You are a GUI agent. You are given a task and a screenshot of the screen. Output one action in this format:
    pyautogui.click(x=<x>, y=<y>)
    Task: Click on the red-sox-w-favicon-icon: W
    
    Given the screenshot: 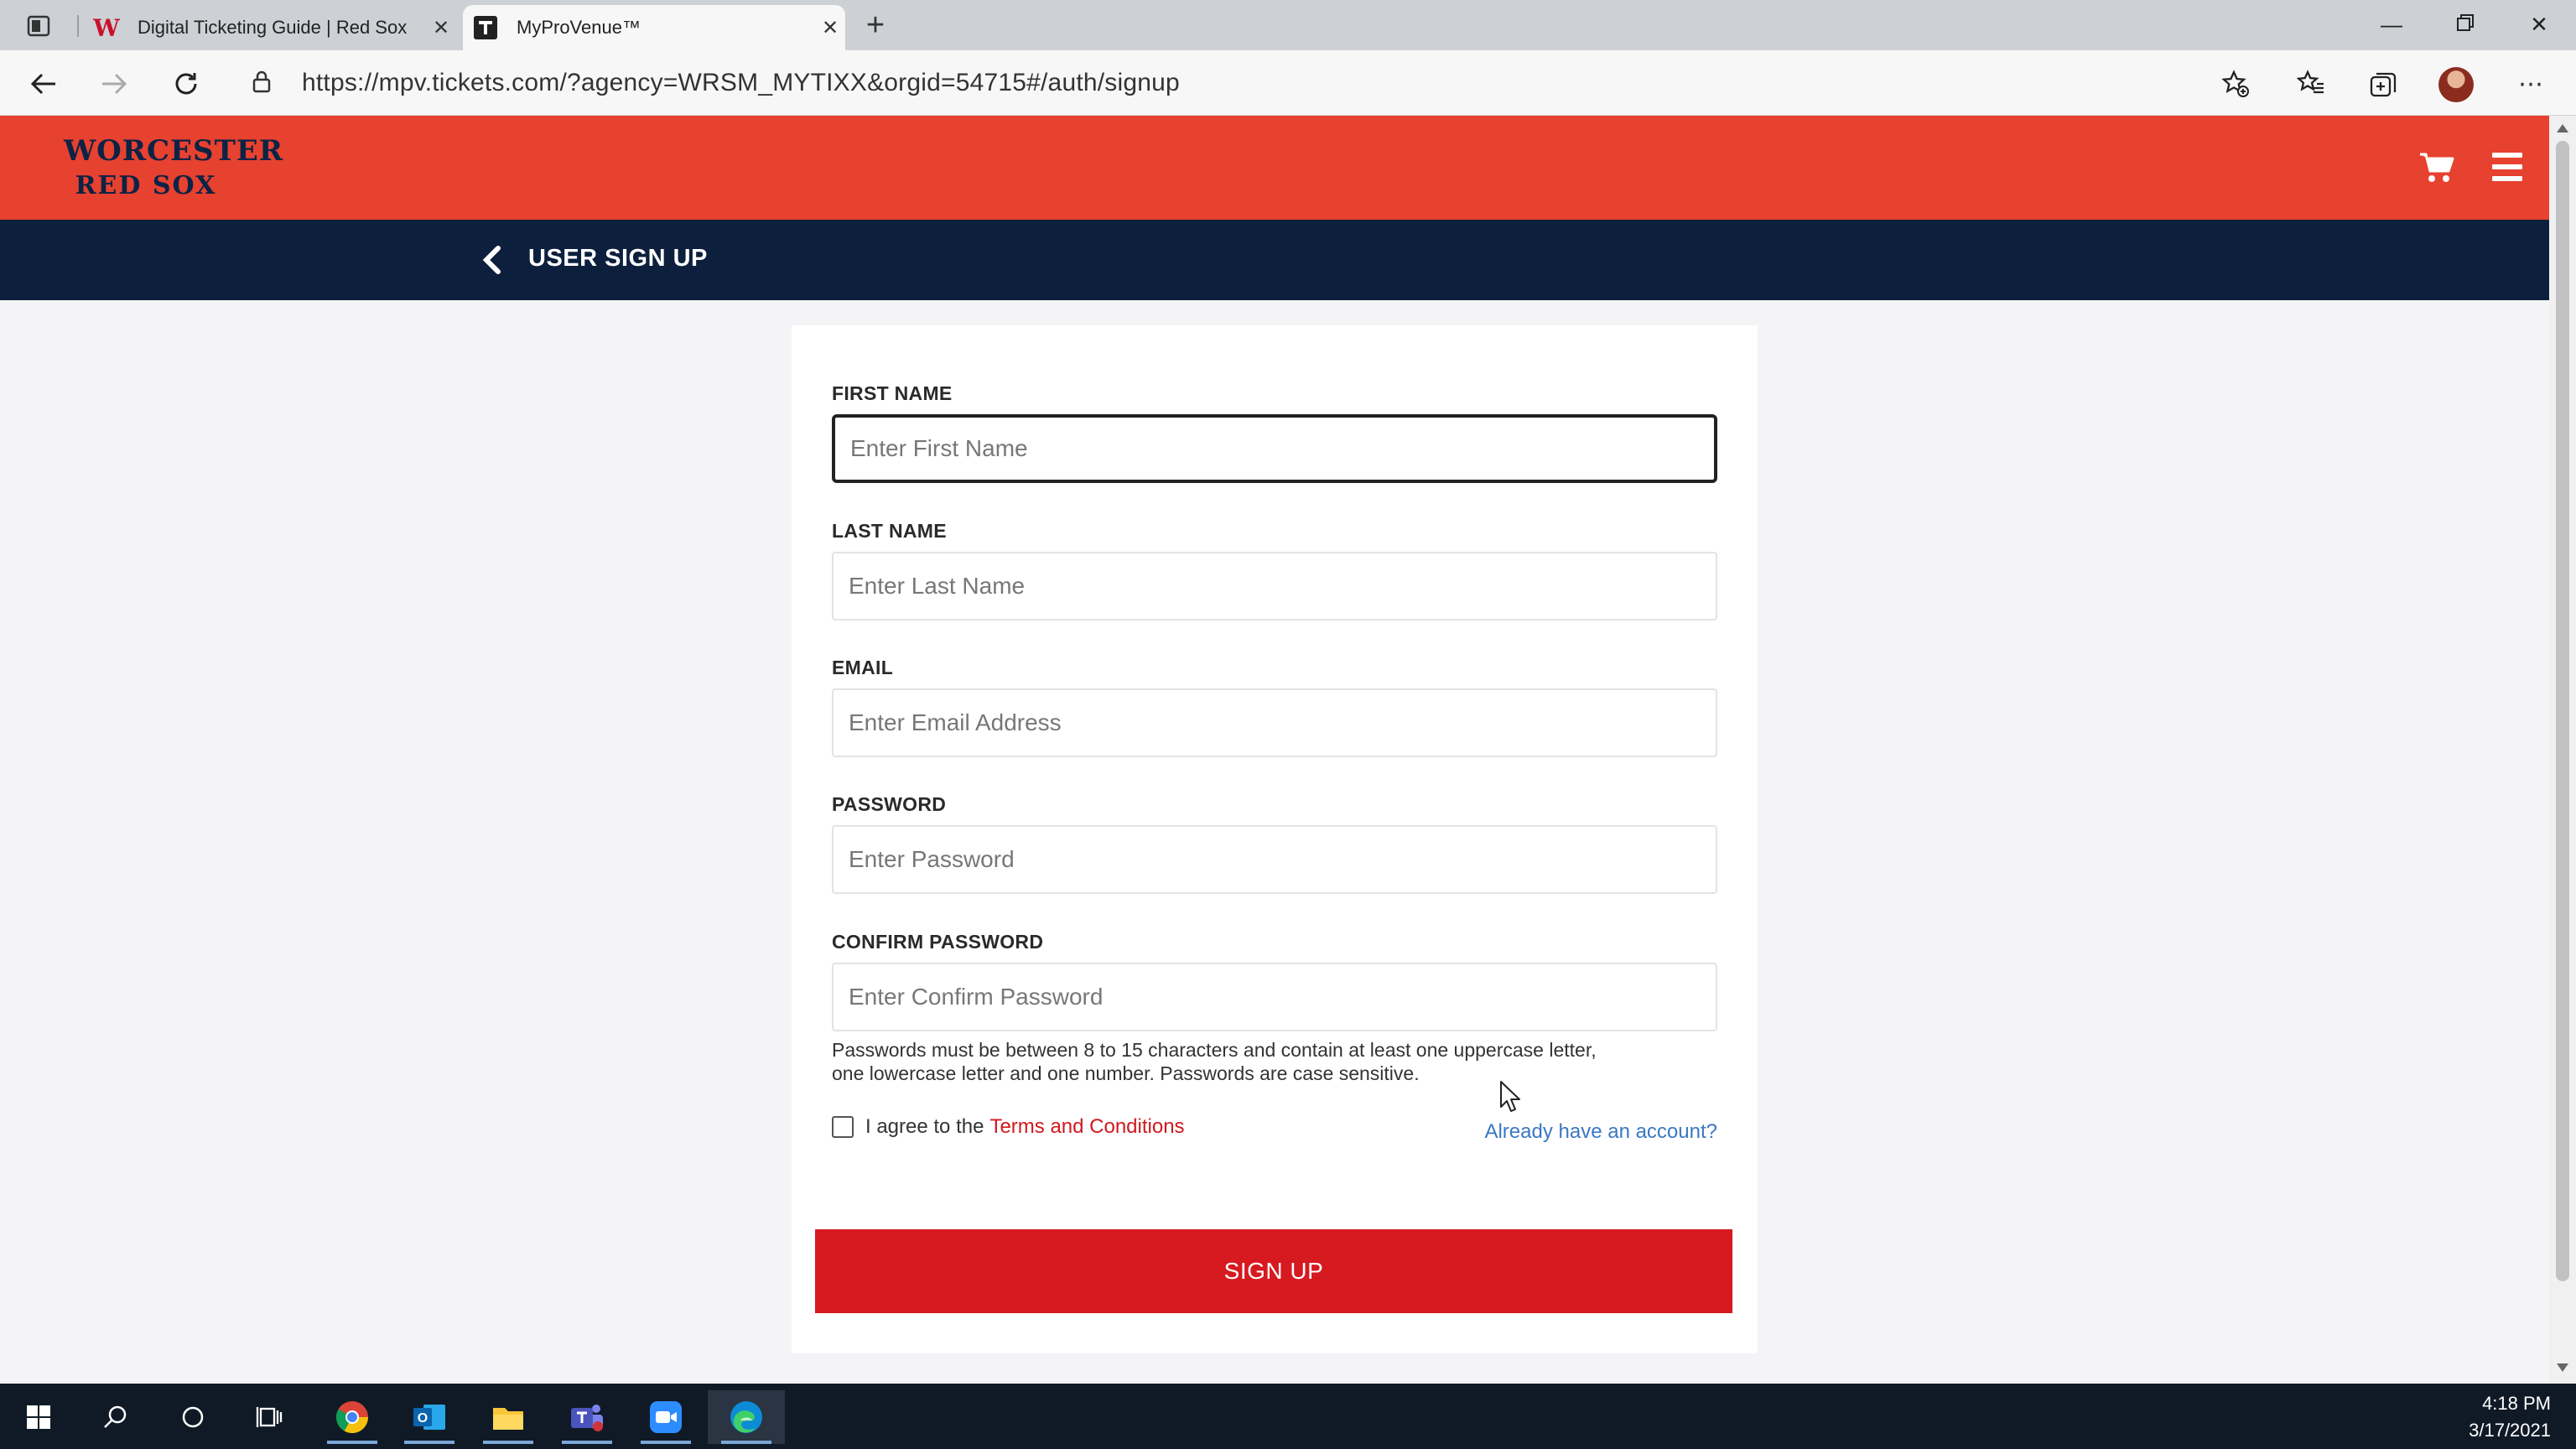 What is the action you would take?
    pyautogui.click(x=106, y=27)
    